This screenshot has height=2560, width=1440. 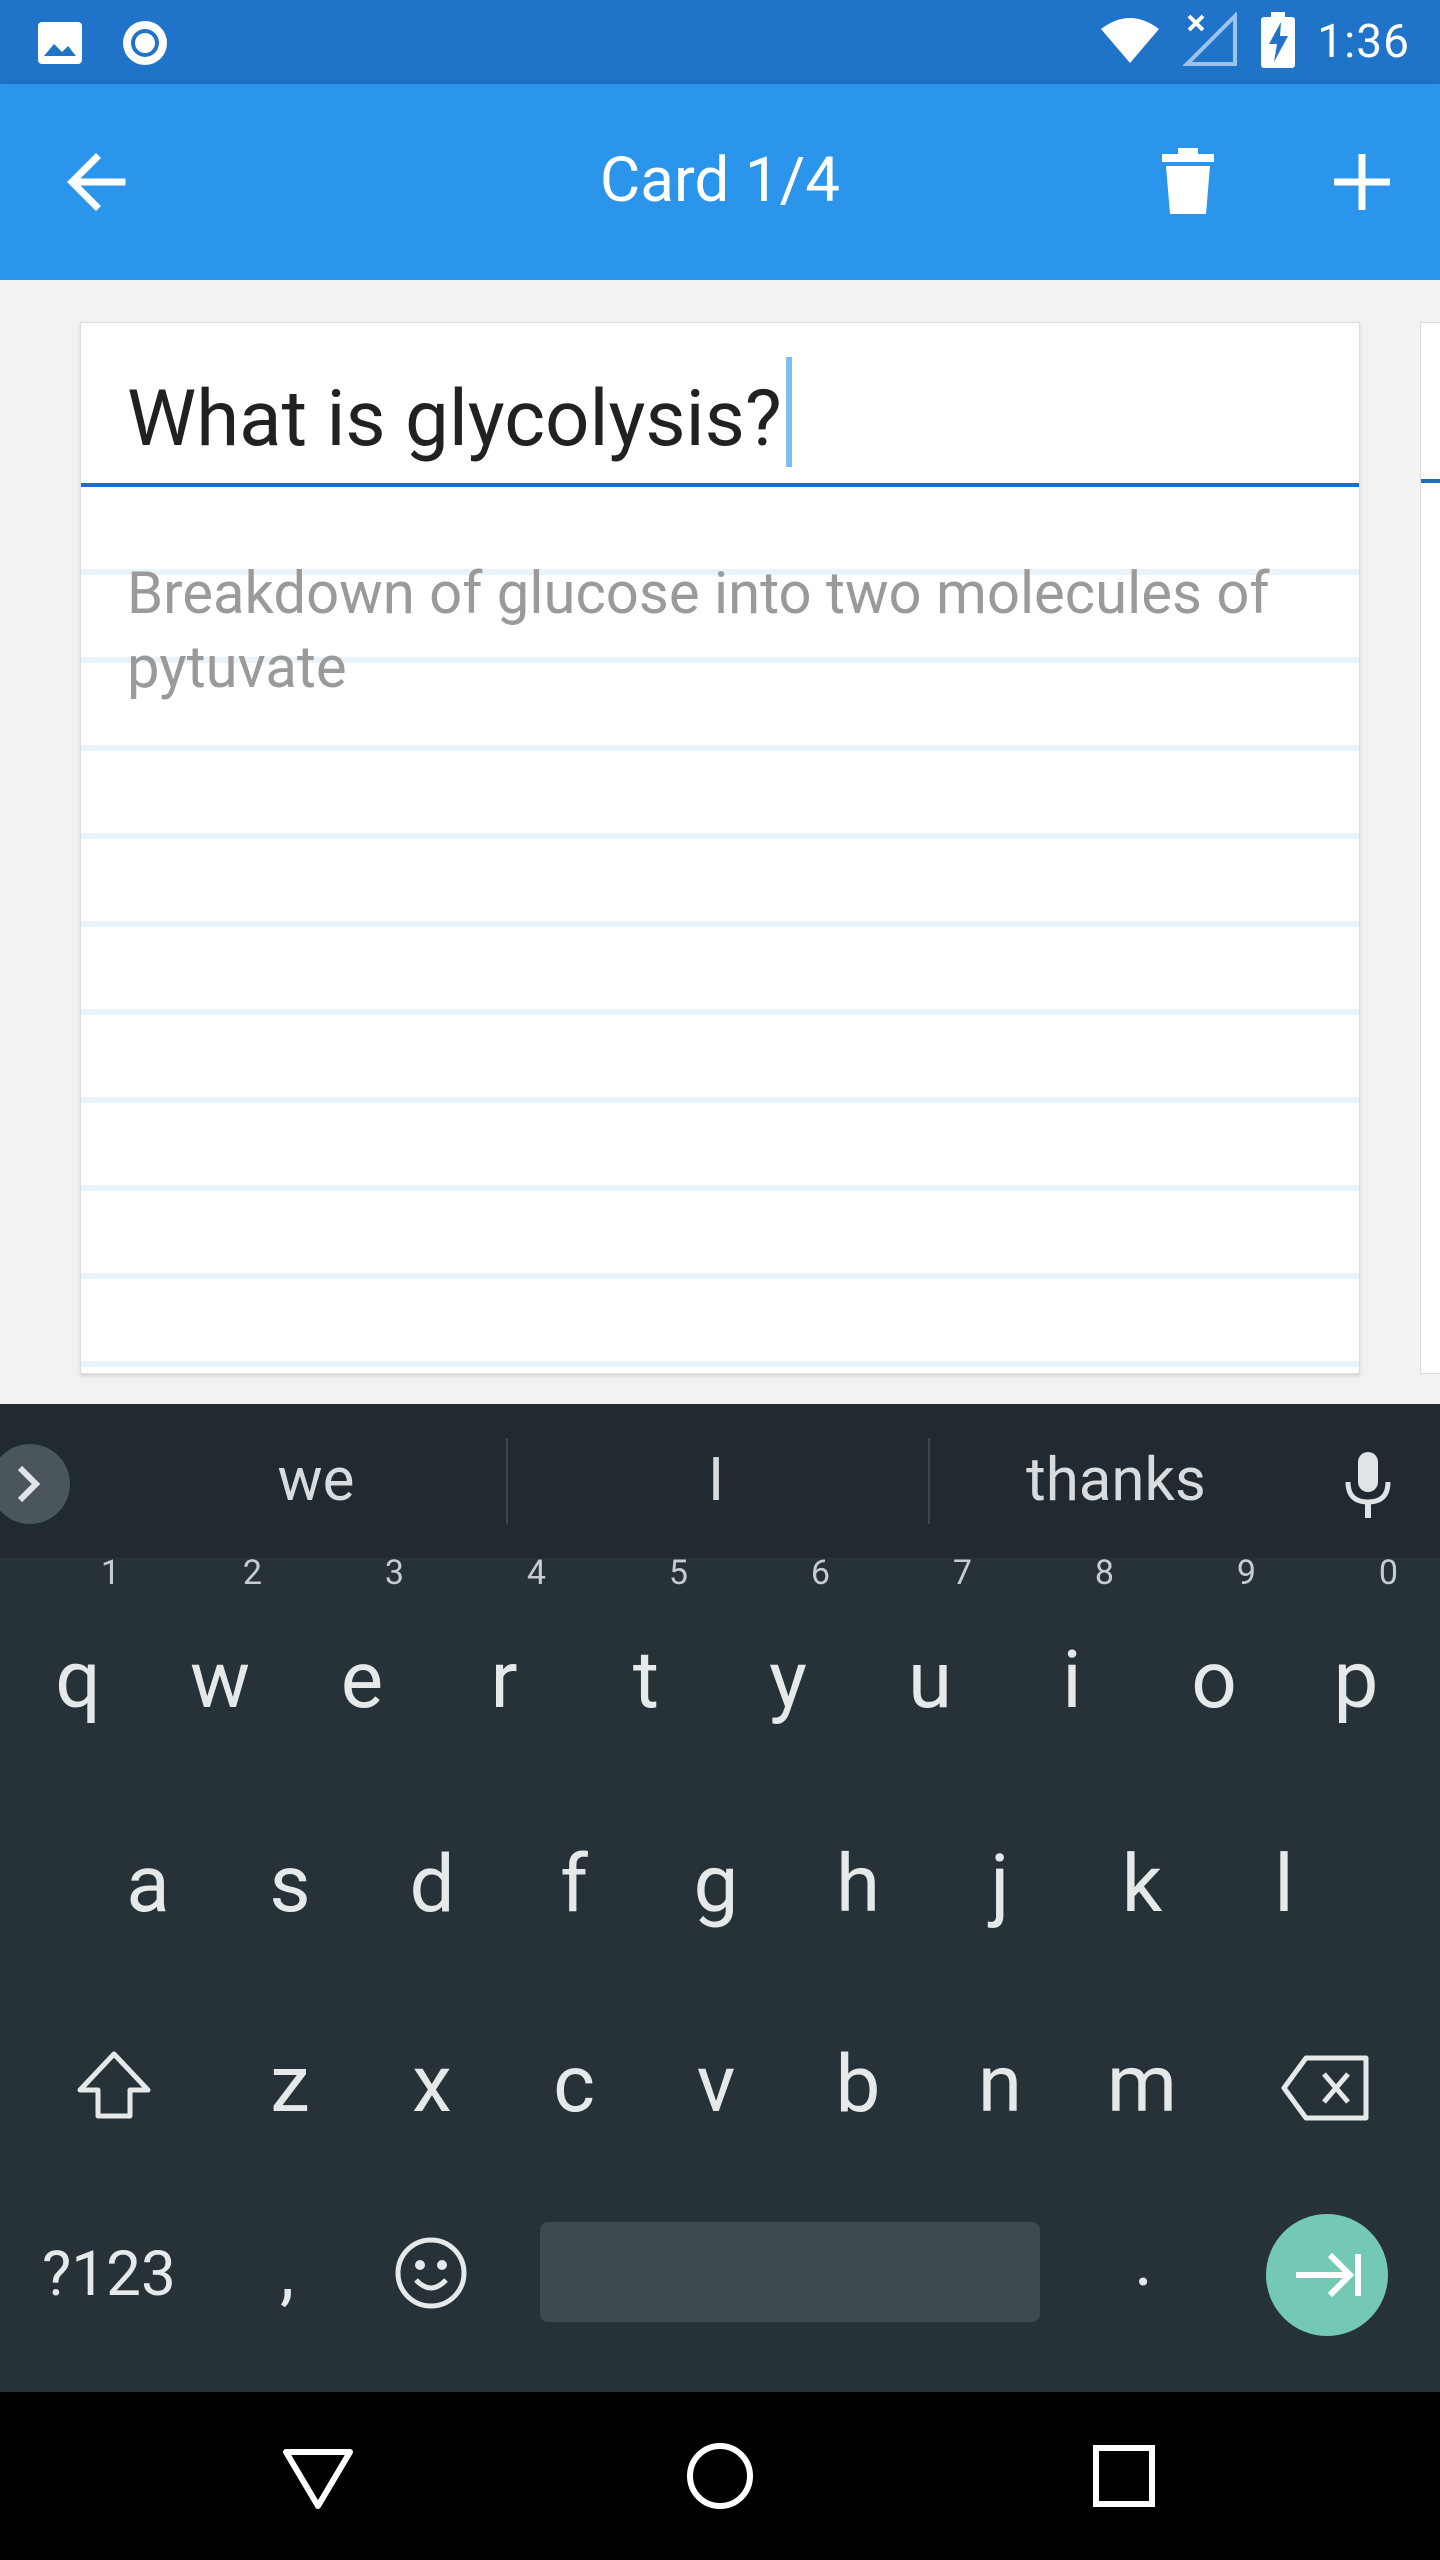 I want to click on key-x: x, so click(x=432, y=2094).